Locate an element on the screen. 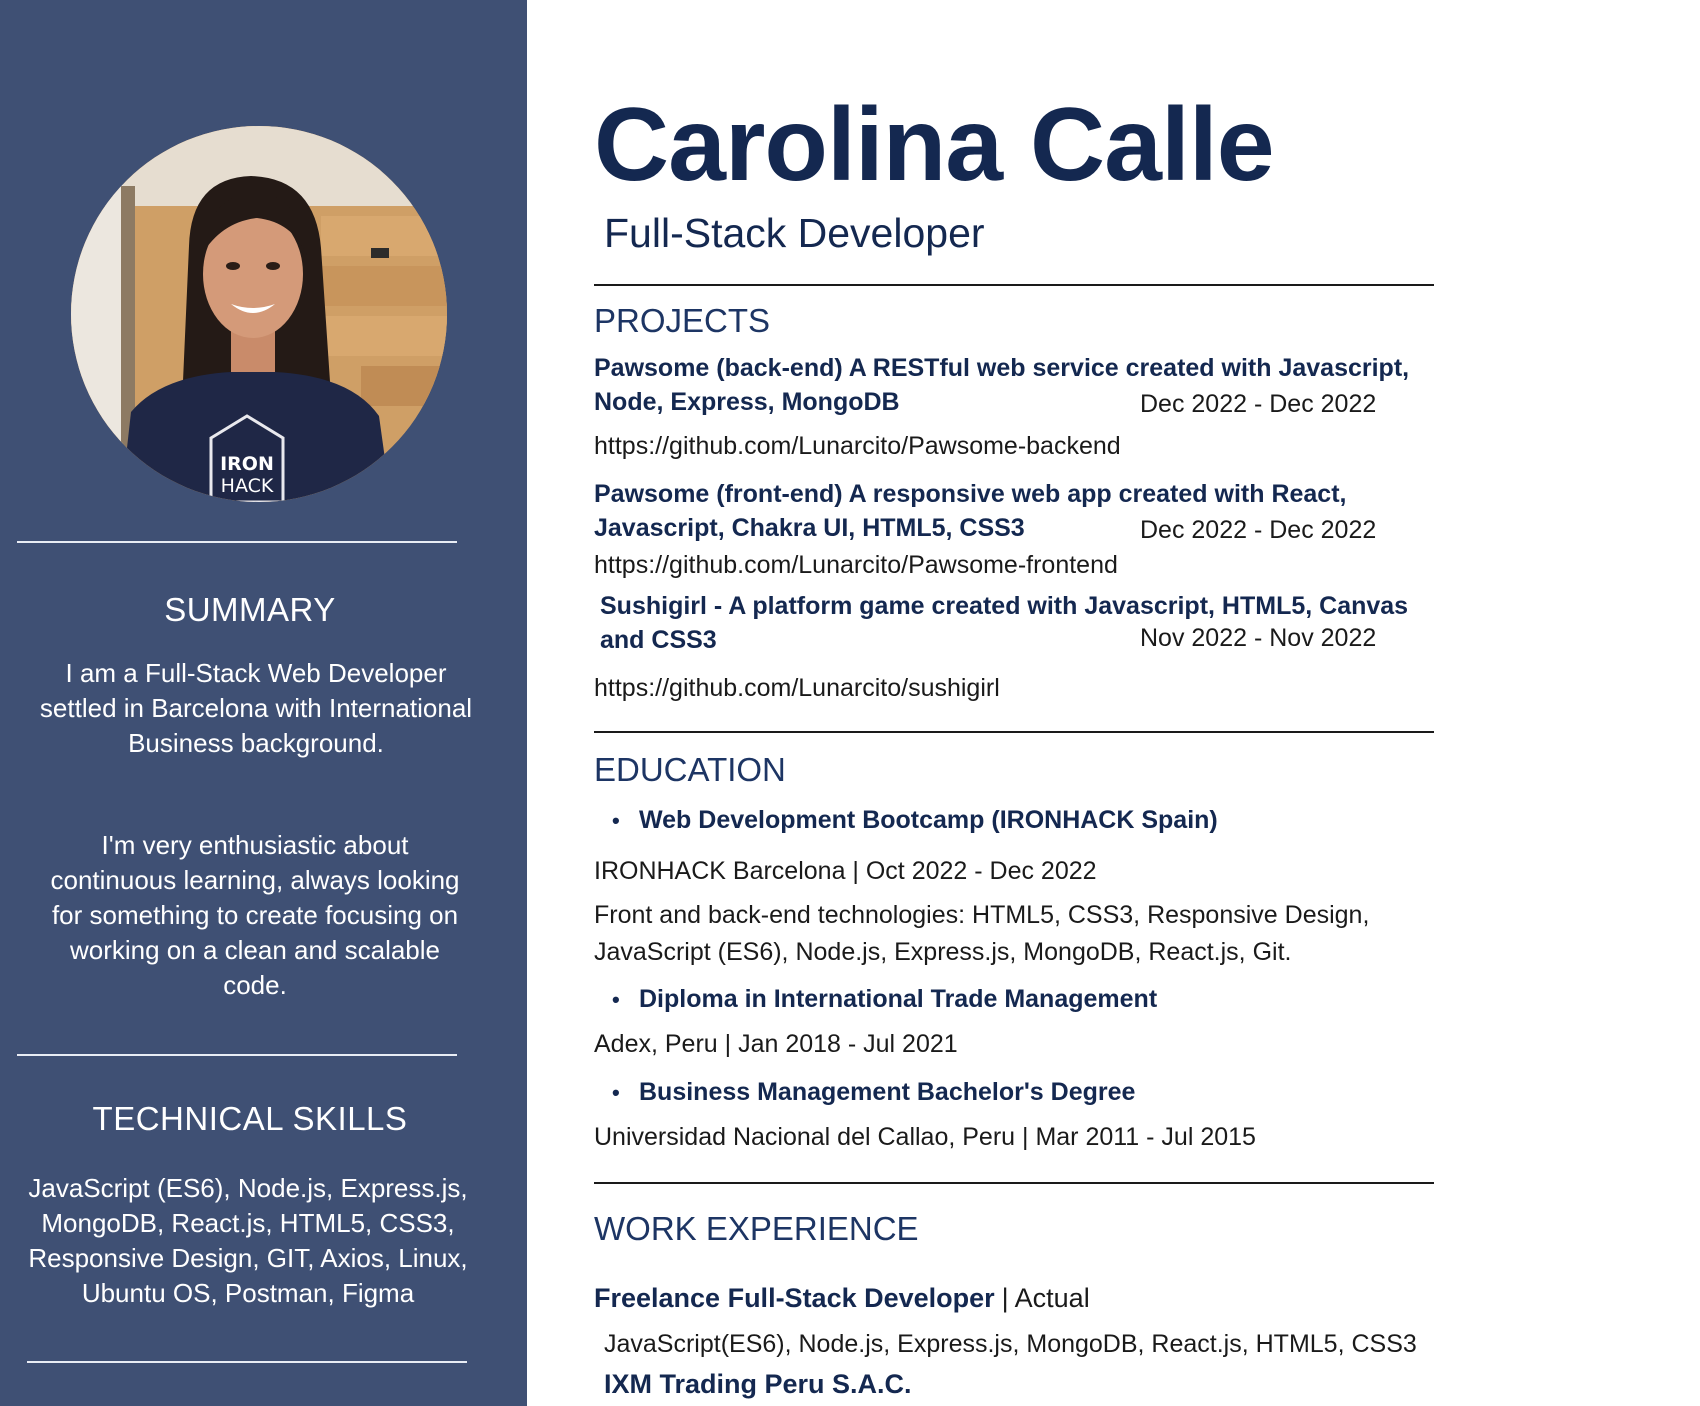  education-meta: Adex, Peru | Jan 2018 - Jul 2021 is located at coordinates (776, 1044).